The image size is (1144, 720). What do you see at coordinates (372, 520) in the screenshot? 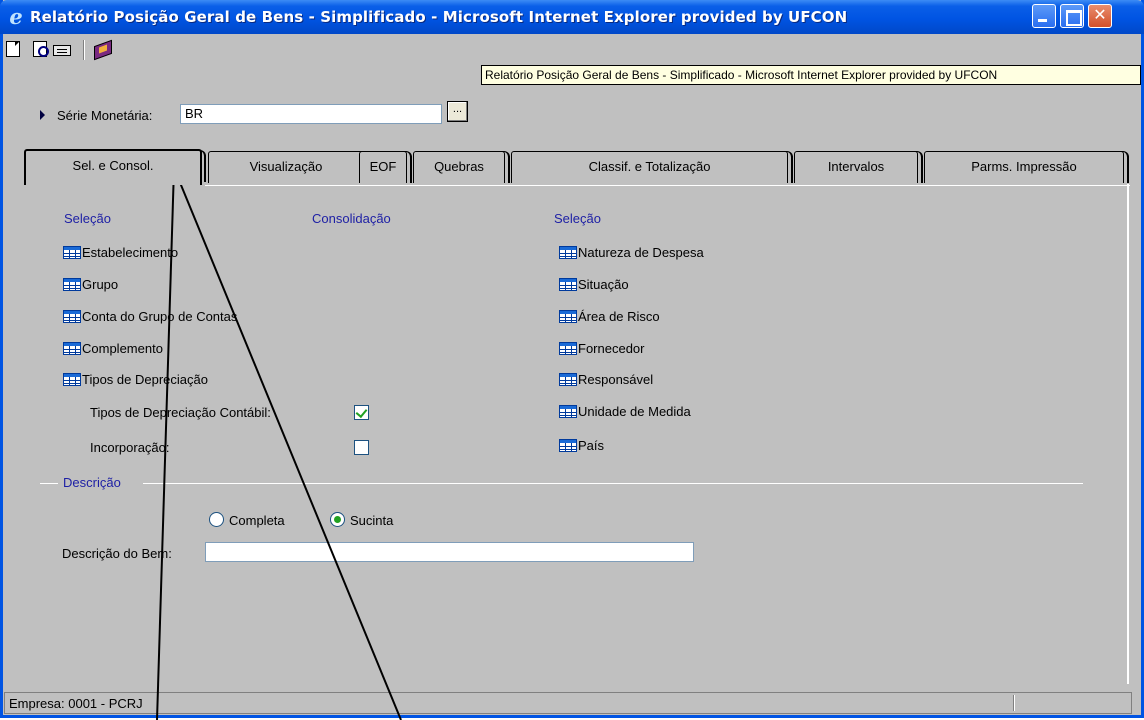
I see `radio-sucinta-label: Sucinta` at bounding box center [372, 520].